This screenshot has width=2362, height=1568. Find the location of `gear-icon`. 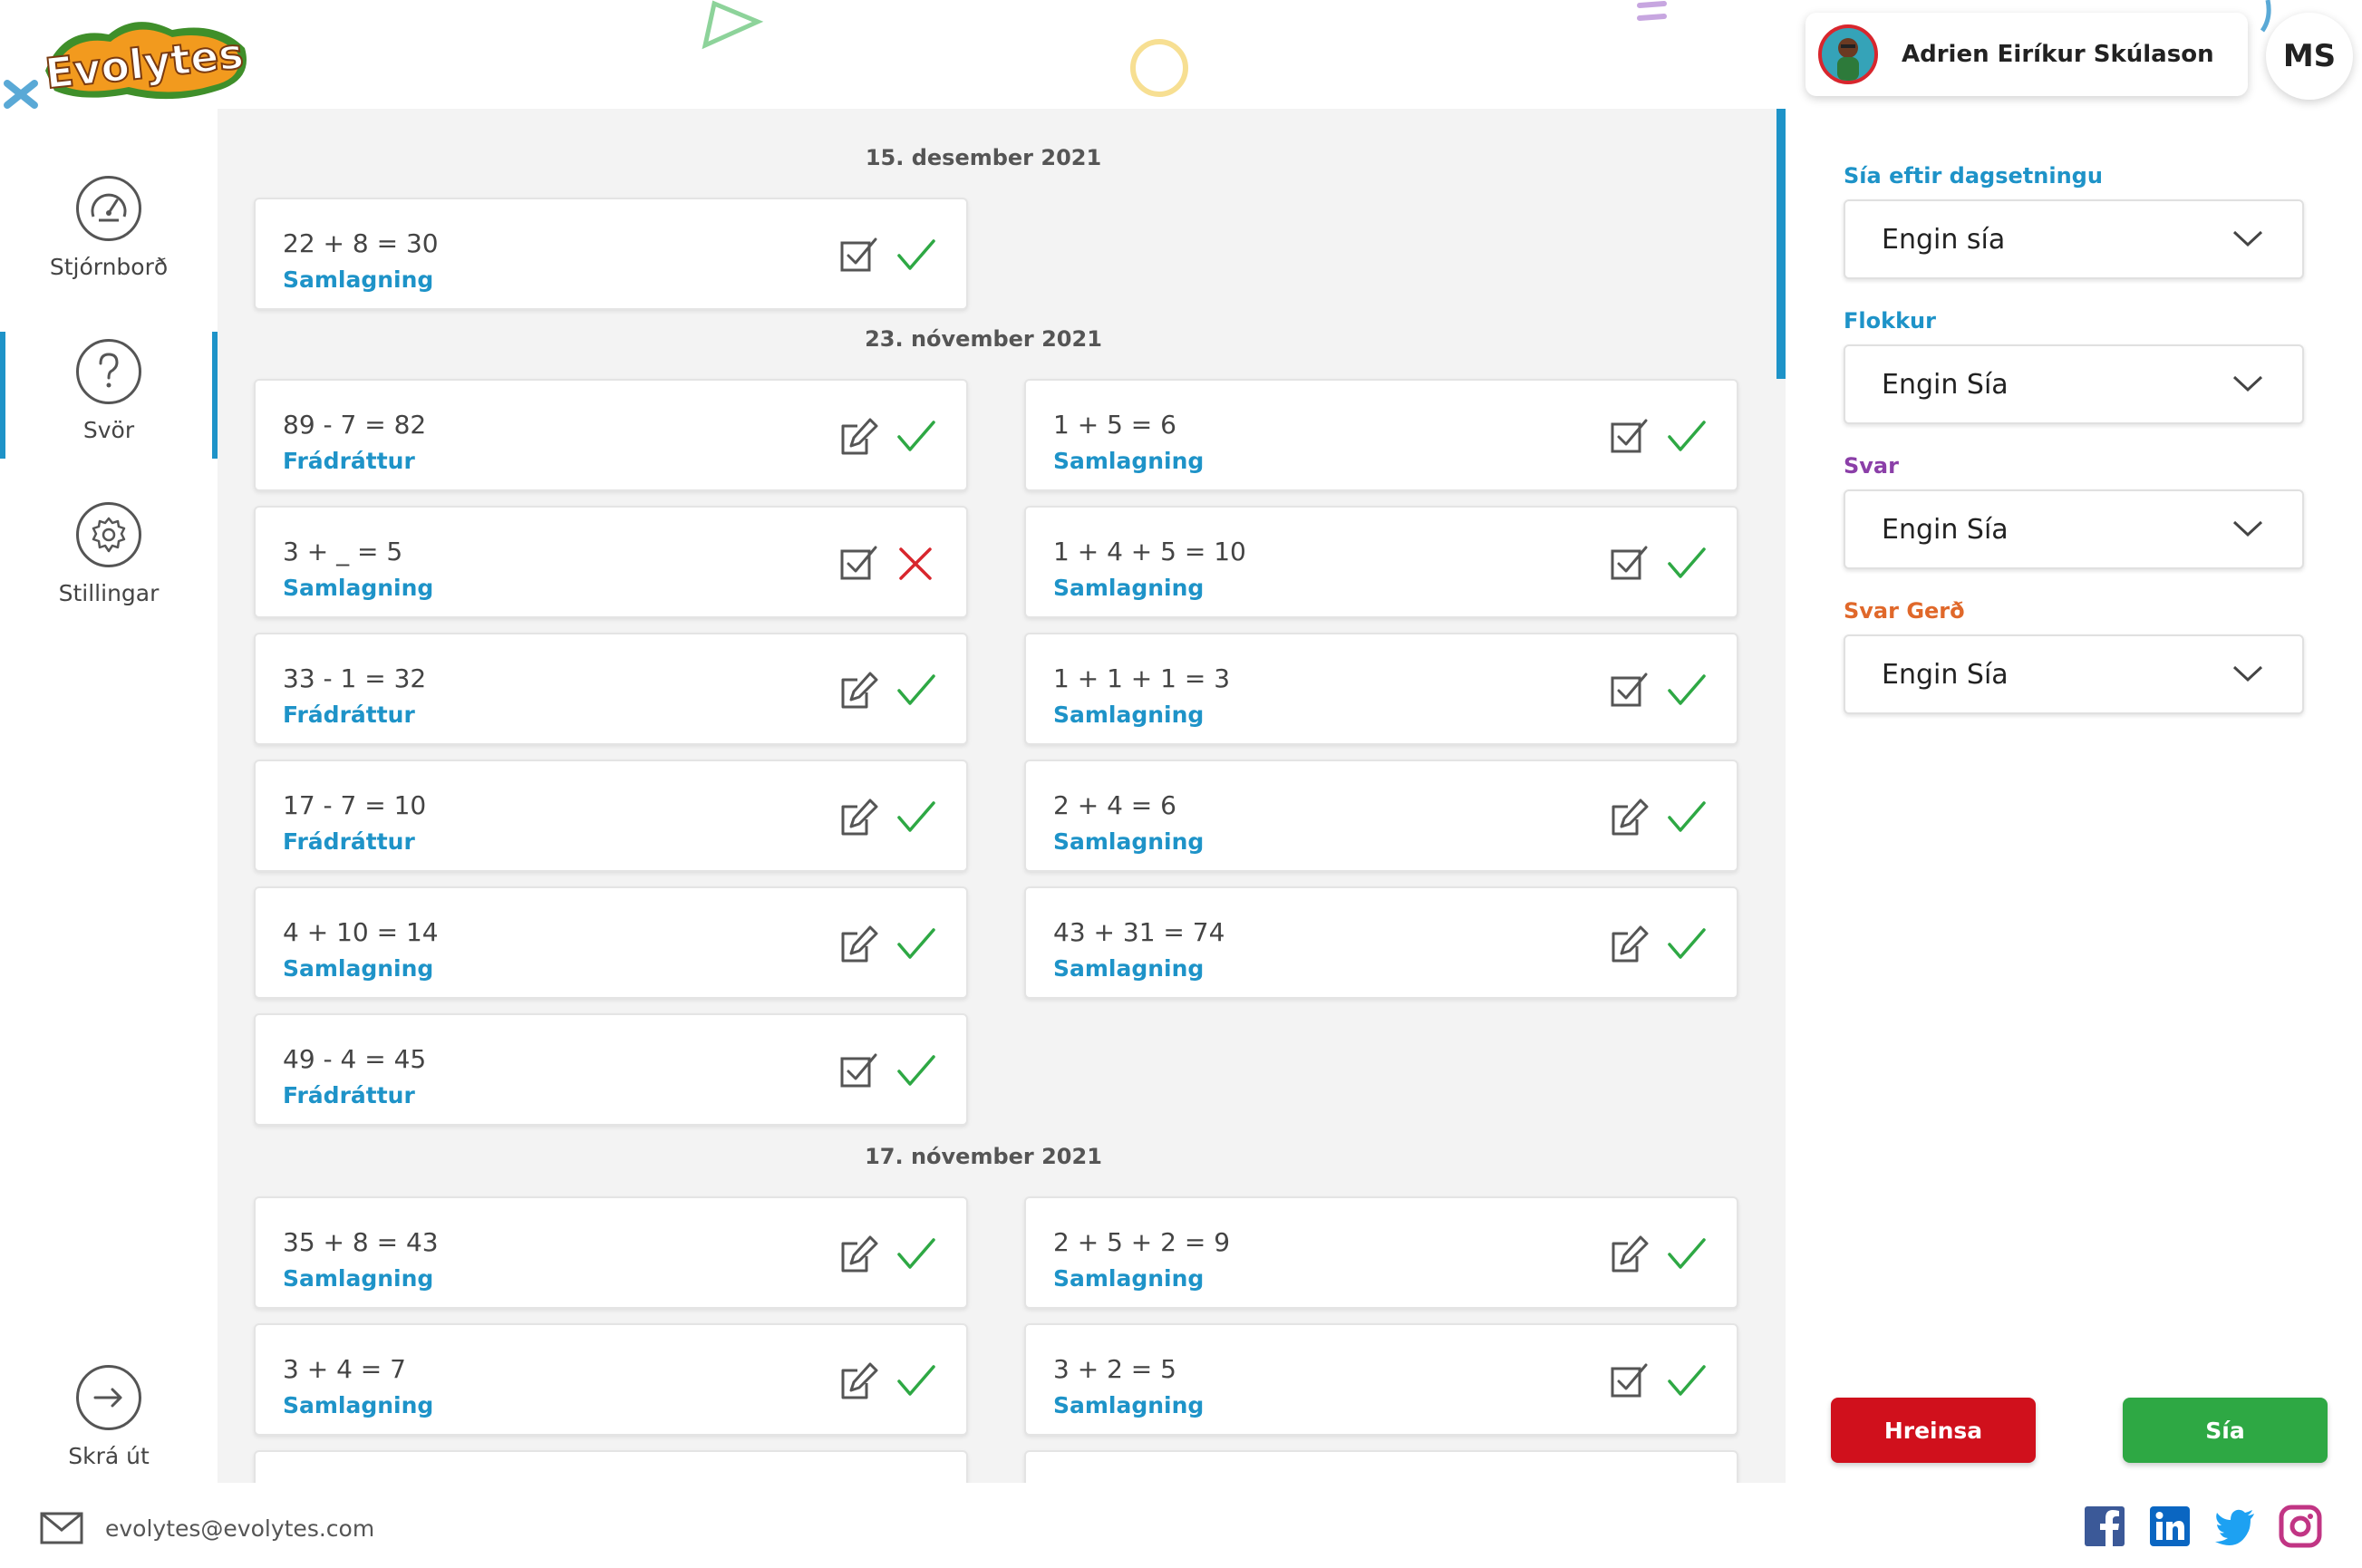

gear-icon is located at coordinates (108, 534).